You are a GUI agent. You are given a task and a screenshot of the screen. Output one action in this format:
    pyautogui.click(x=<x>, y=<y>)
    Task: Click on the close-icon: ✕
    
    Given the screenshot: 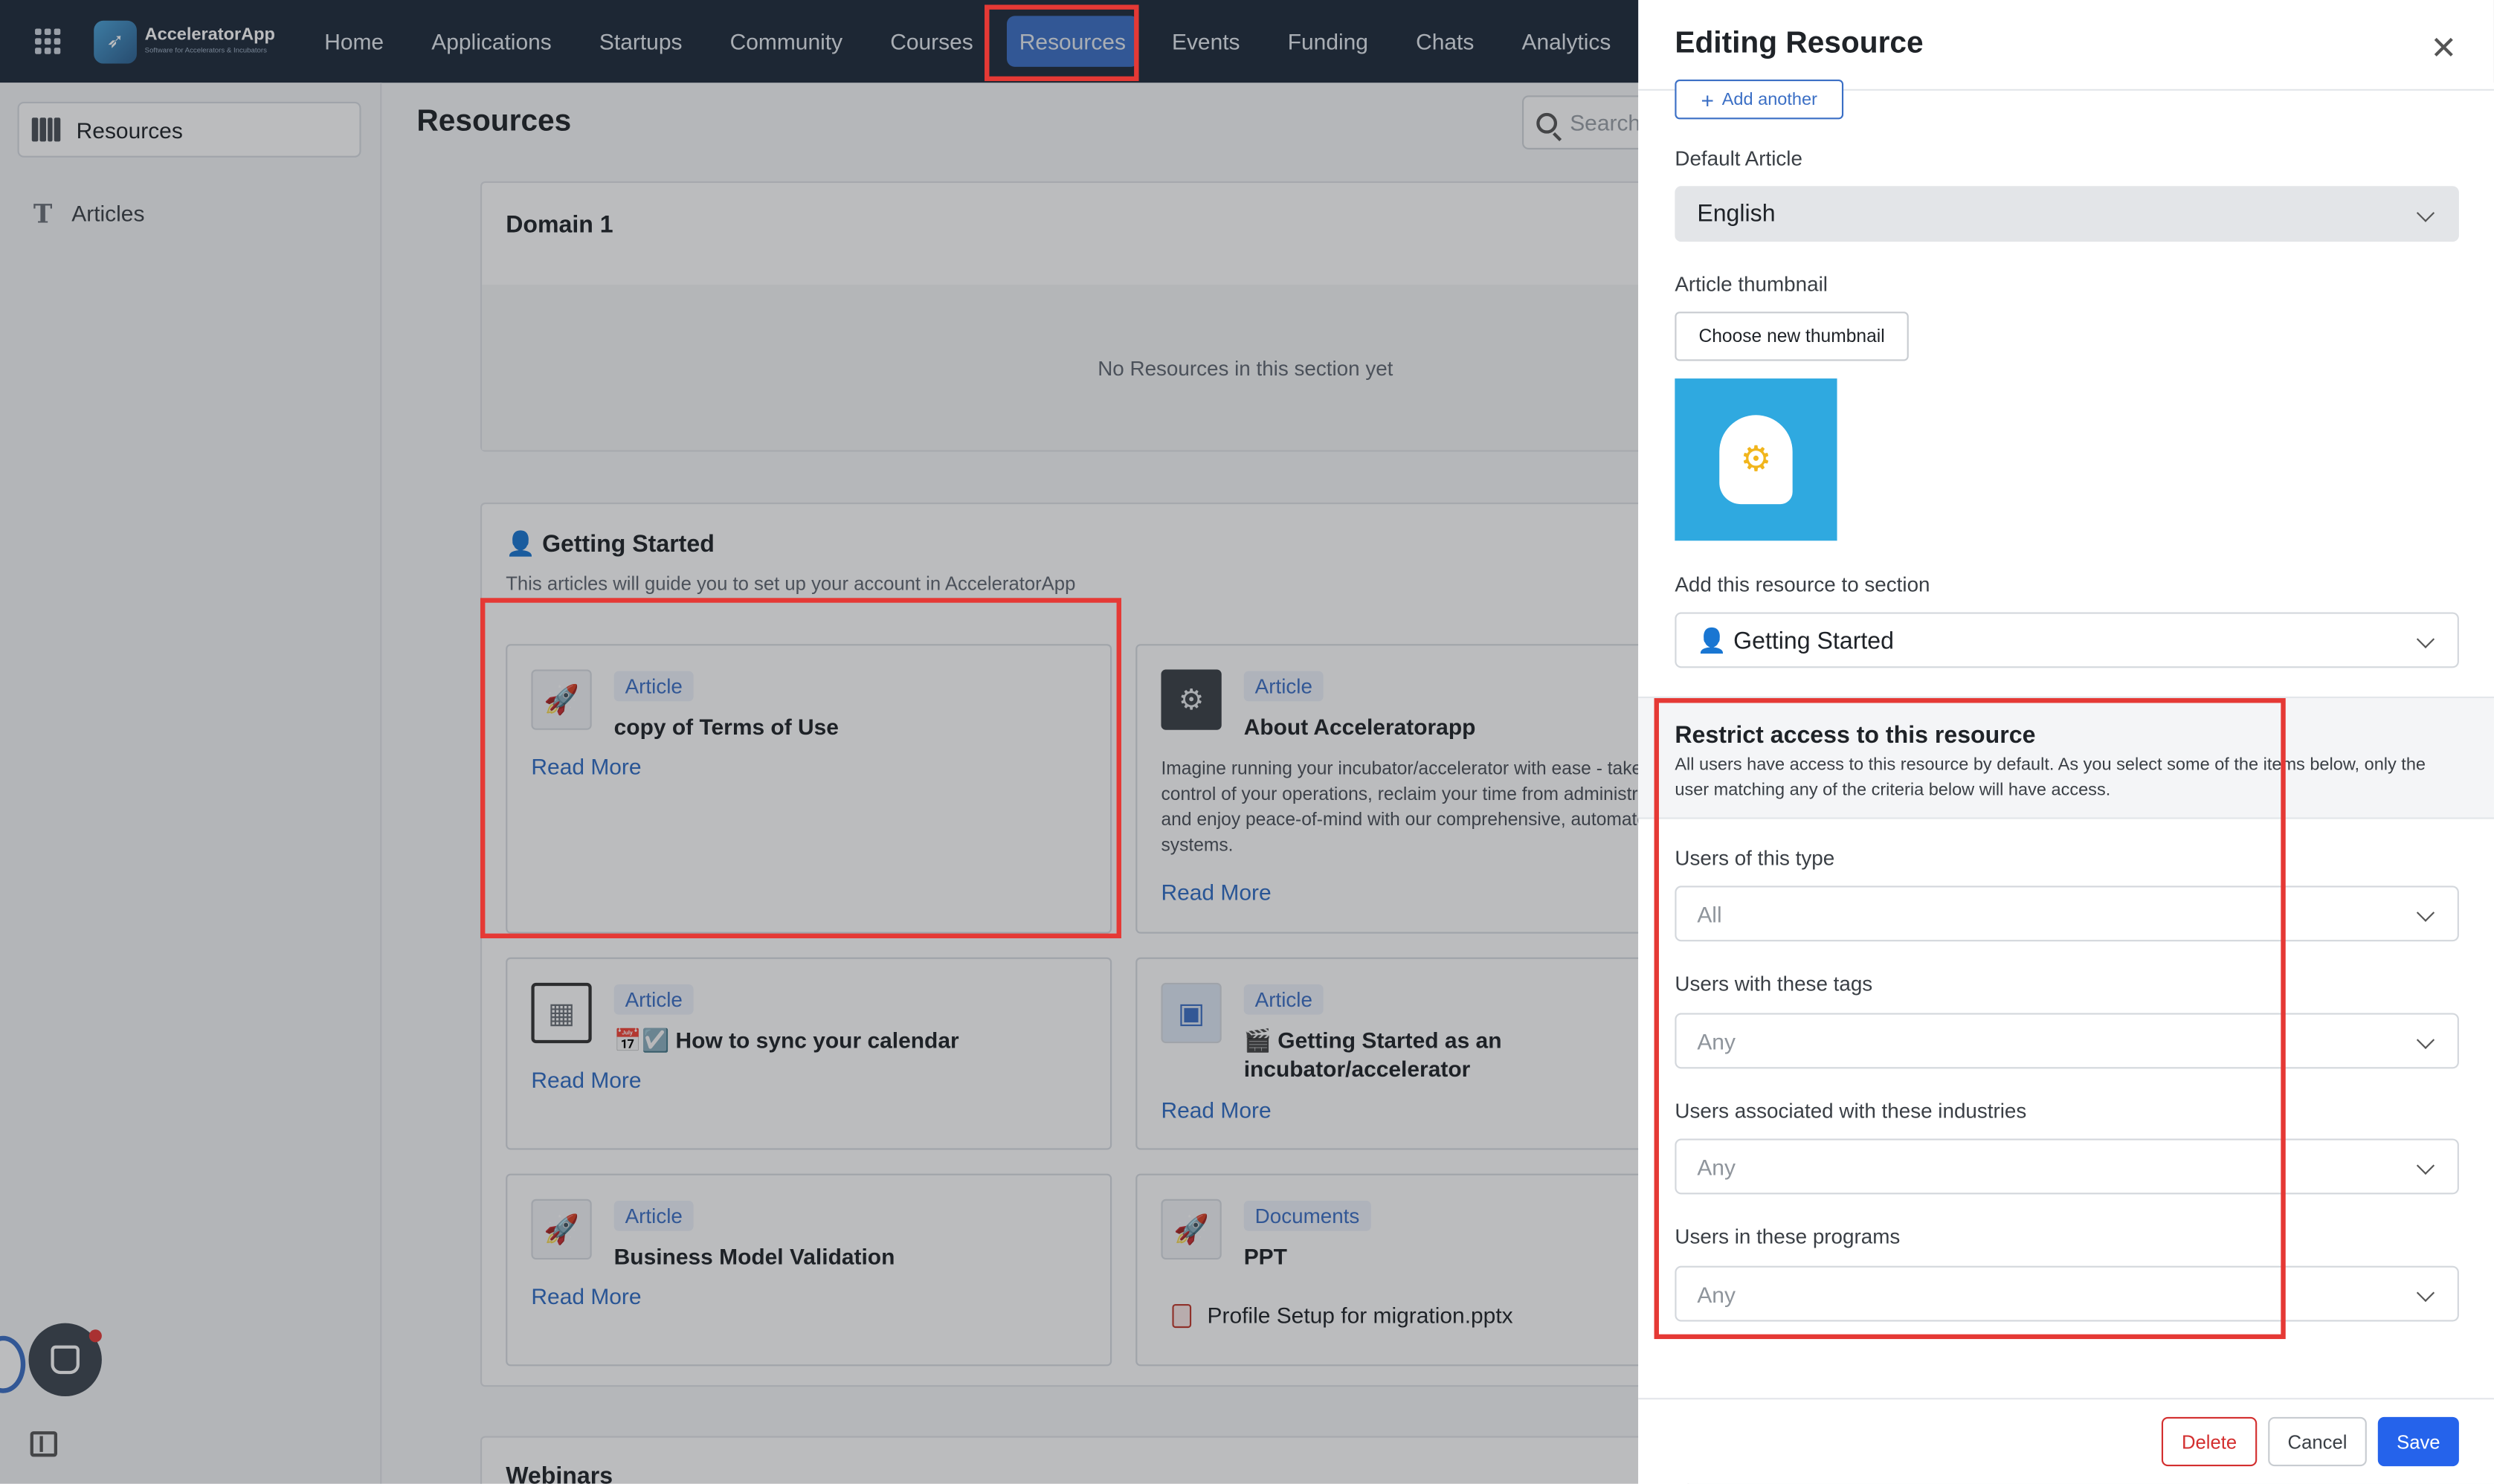 What is the action you would take?
    pyautogui.click(x=2443, y=48)
    